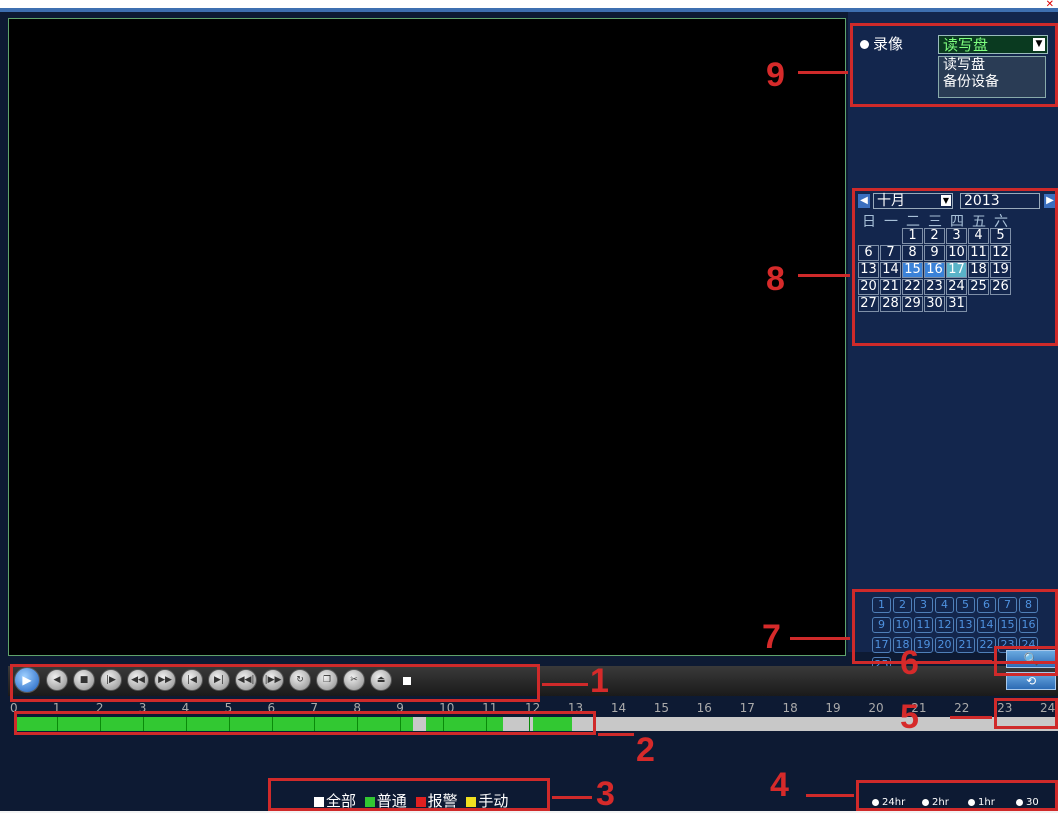 The image size is (1058, 813). I want to click on hour-tick: 22, so click(962, 708).